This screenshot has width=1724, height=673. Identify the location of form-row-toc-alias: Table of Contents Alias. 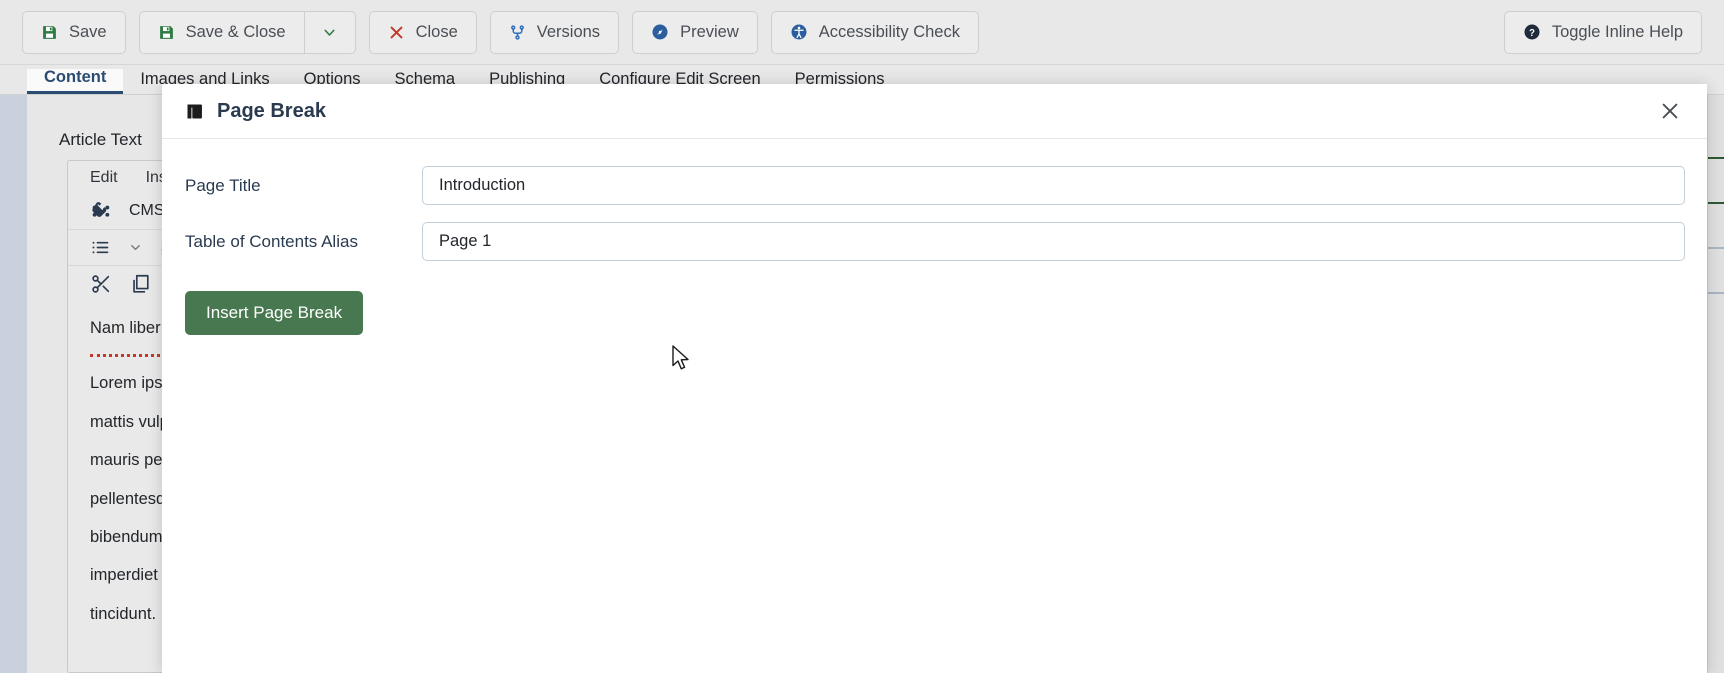
(934, 241).